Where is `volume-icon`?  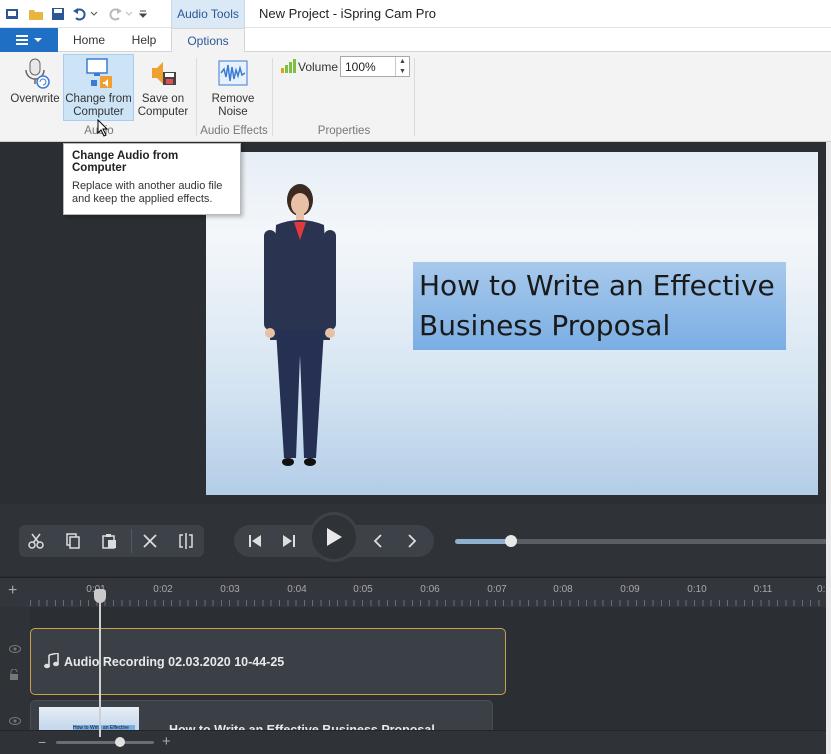
volume-icon is located at coordinates (288, 66).